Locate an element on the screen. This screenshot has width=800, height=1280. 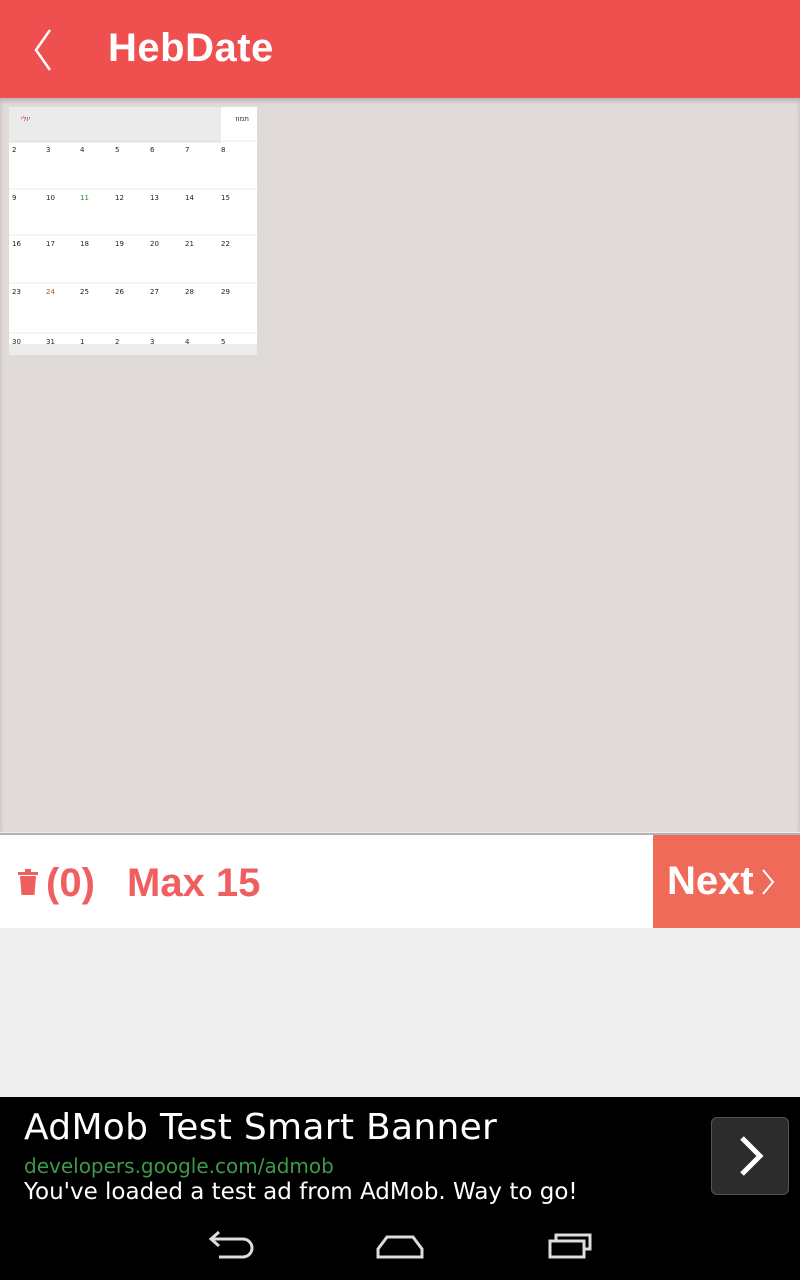
thumb-day-number: 4 is located at coordinates (82, 150).